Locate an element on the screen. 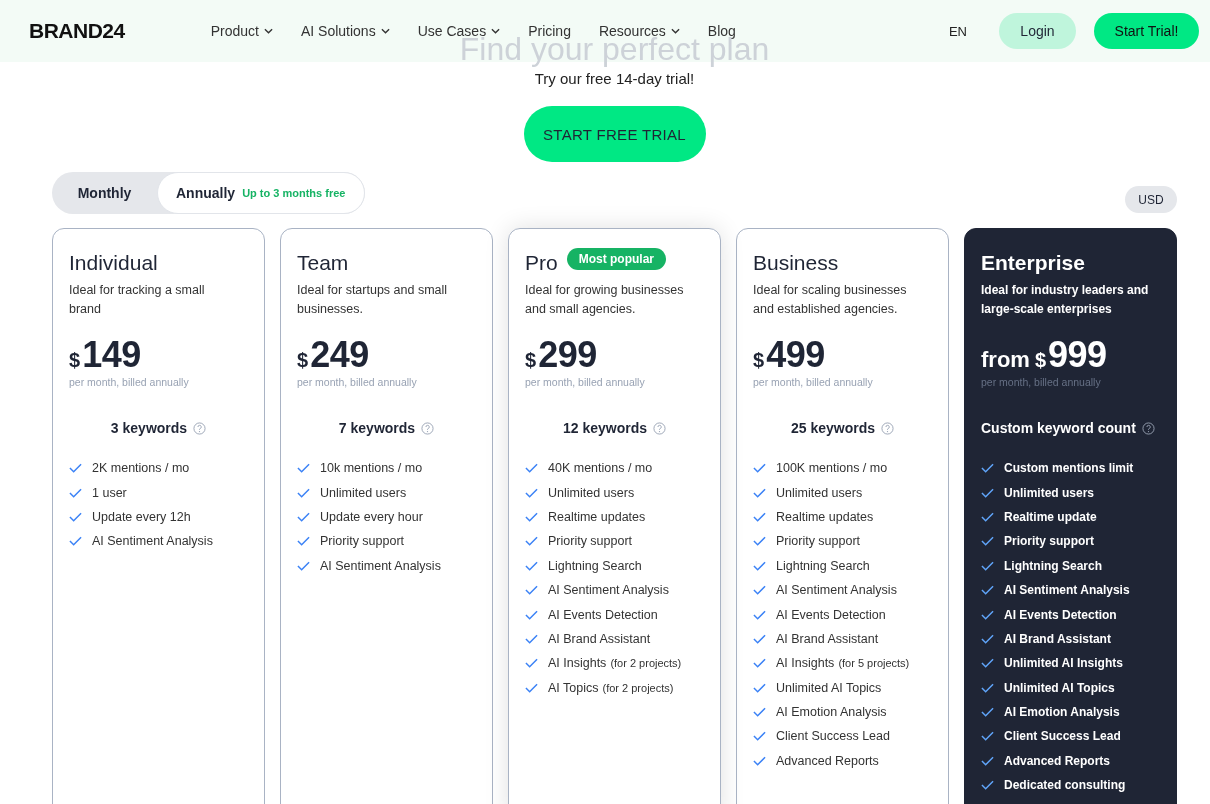  keyword-count: 3 keywords is located at coordinates (149, 428).